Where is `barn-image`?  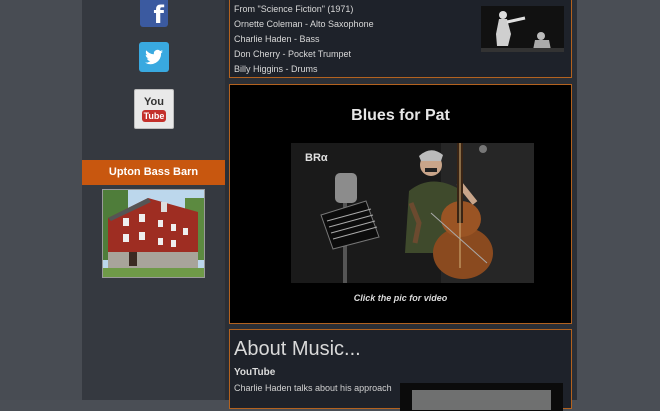
barn-image is located at coordinates (153, 233).